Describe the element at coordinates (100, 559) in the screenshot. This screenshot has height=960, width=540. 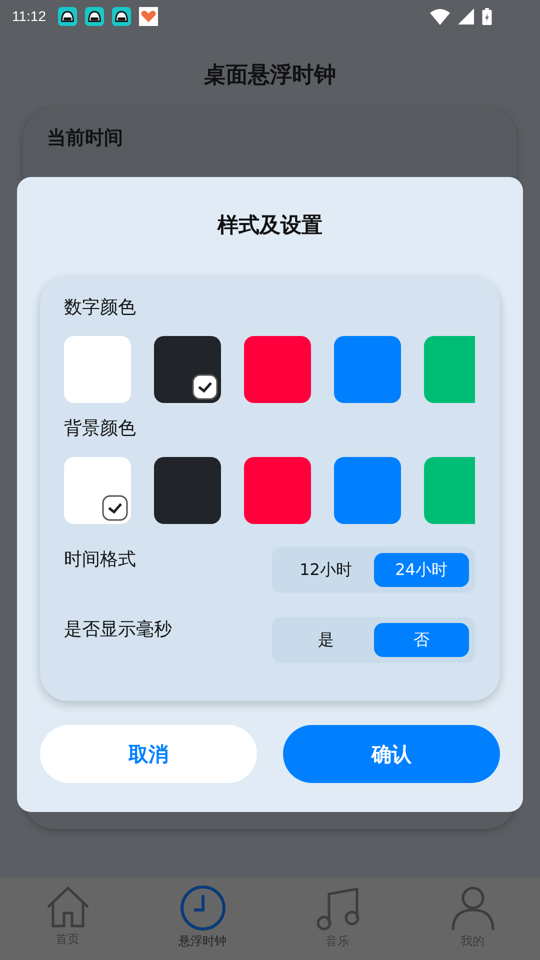
I see `setting-label: 时间格式` at that location.